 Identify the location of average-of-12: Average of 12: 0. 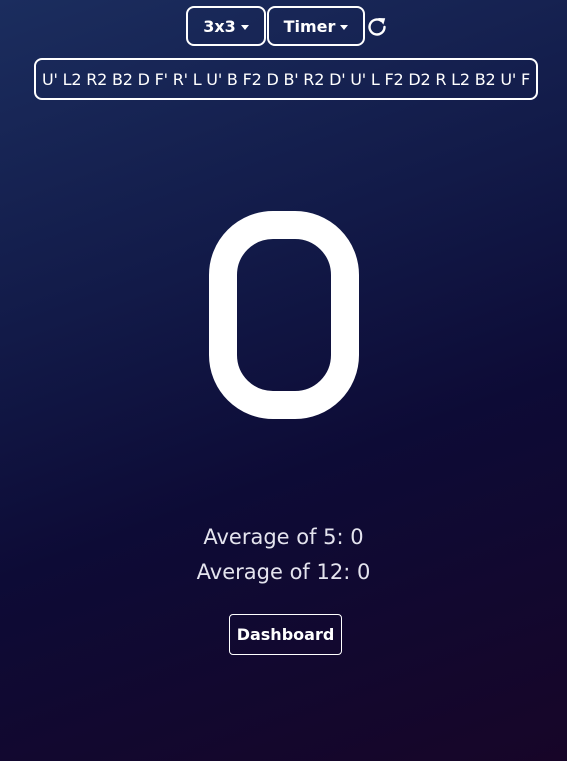
(283, 572).